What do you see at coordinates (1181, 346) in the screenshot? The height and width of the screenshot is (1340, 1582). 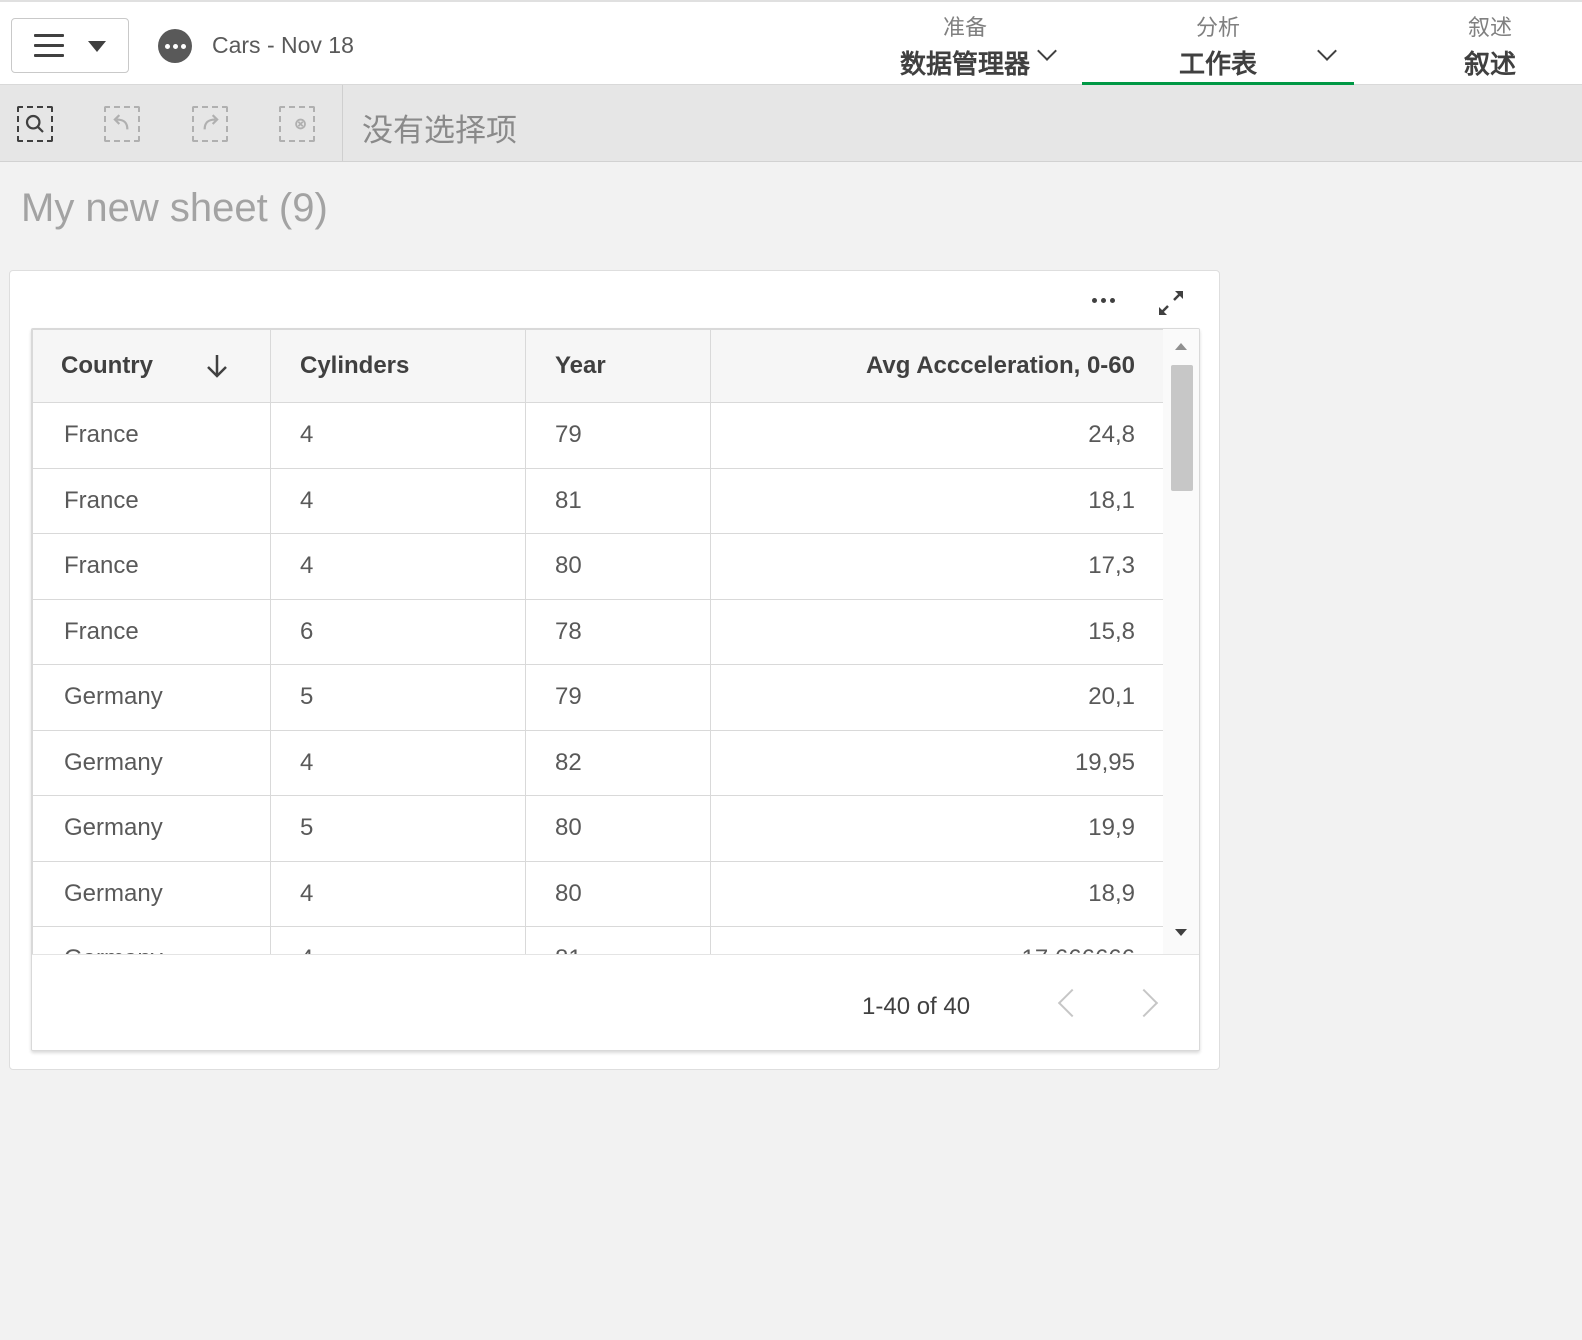 I see `scroll-up-icon` at bounding box center [1181, 346].